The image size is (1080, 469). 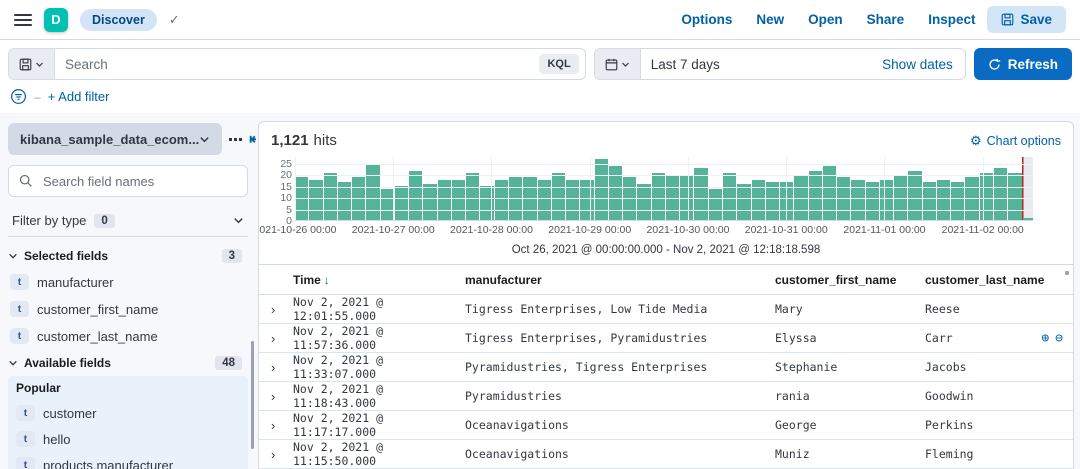 I want to click on nav-new: New, so click(x=770, y=19).